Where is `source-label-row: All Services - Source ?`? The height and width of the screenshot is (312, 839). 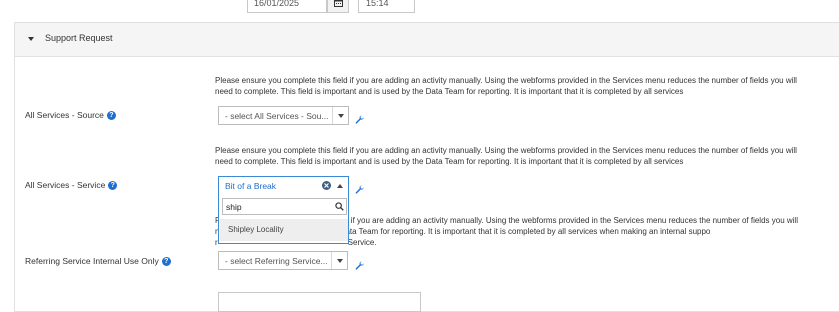 source-label-row: All Services - Source ? is located at coordinates (70, 115).